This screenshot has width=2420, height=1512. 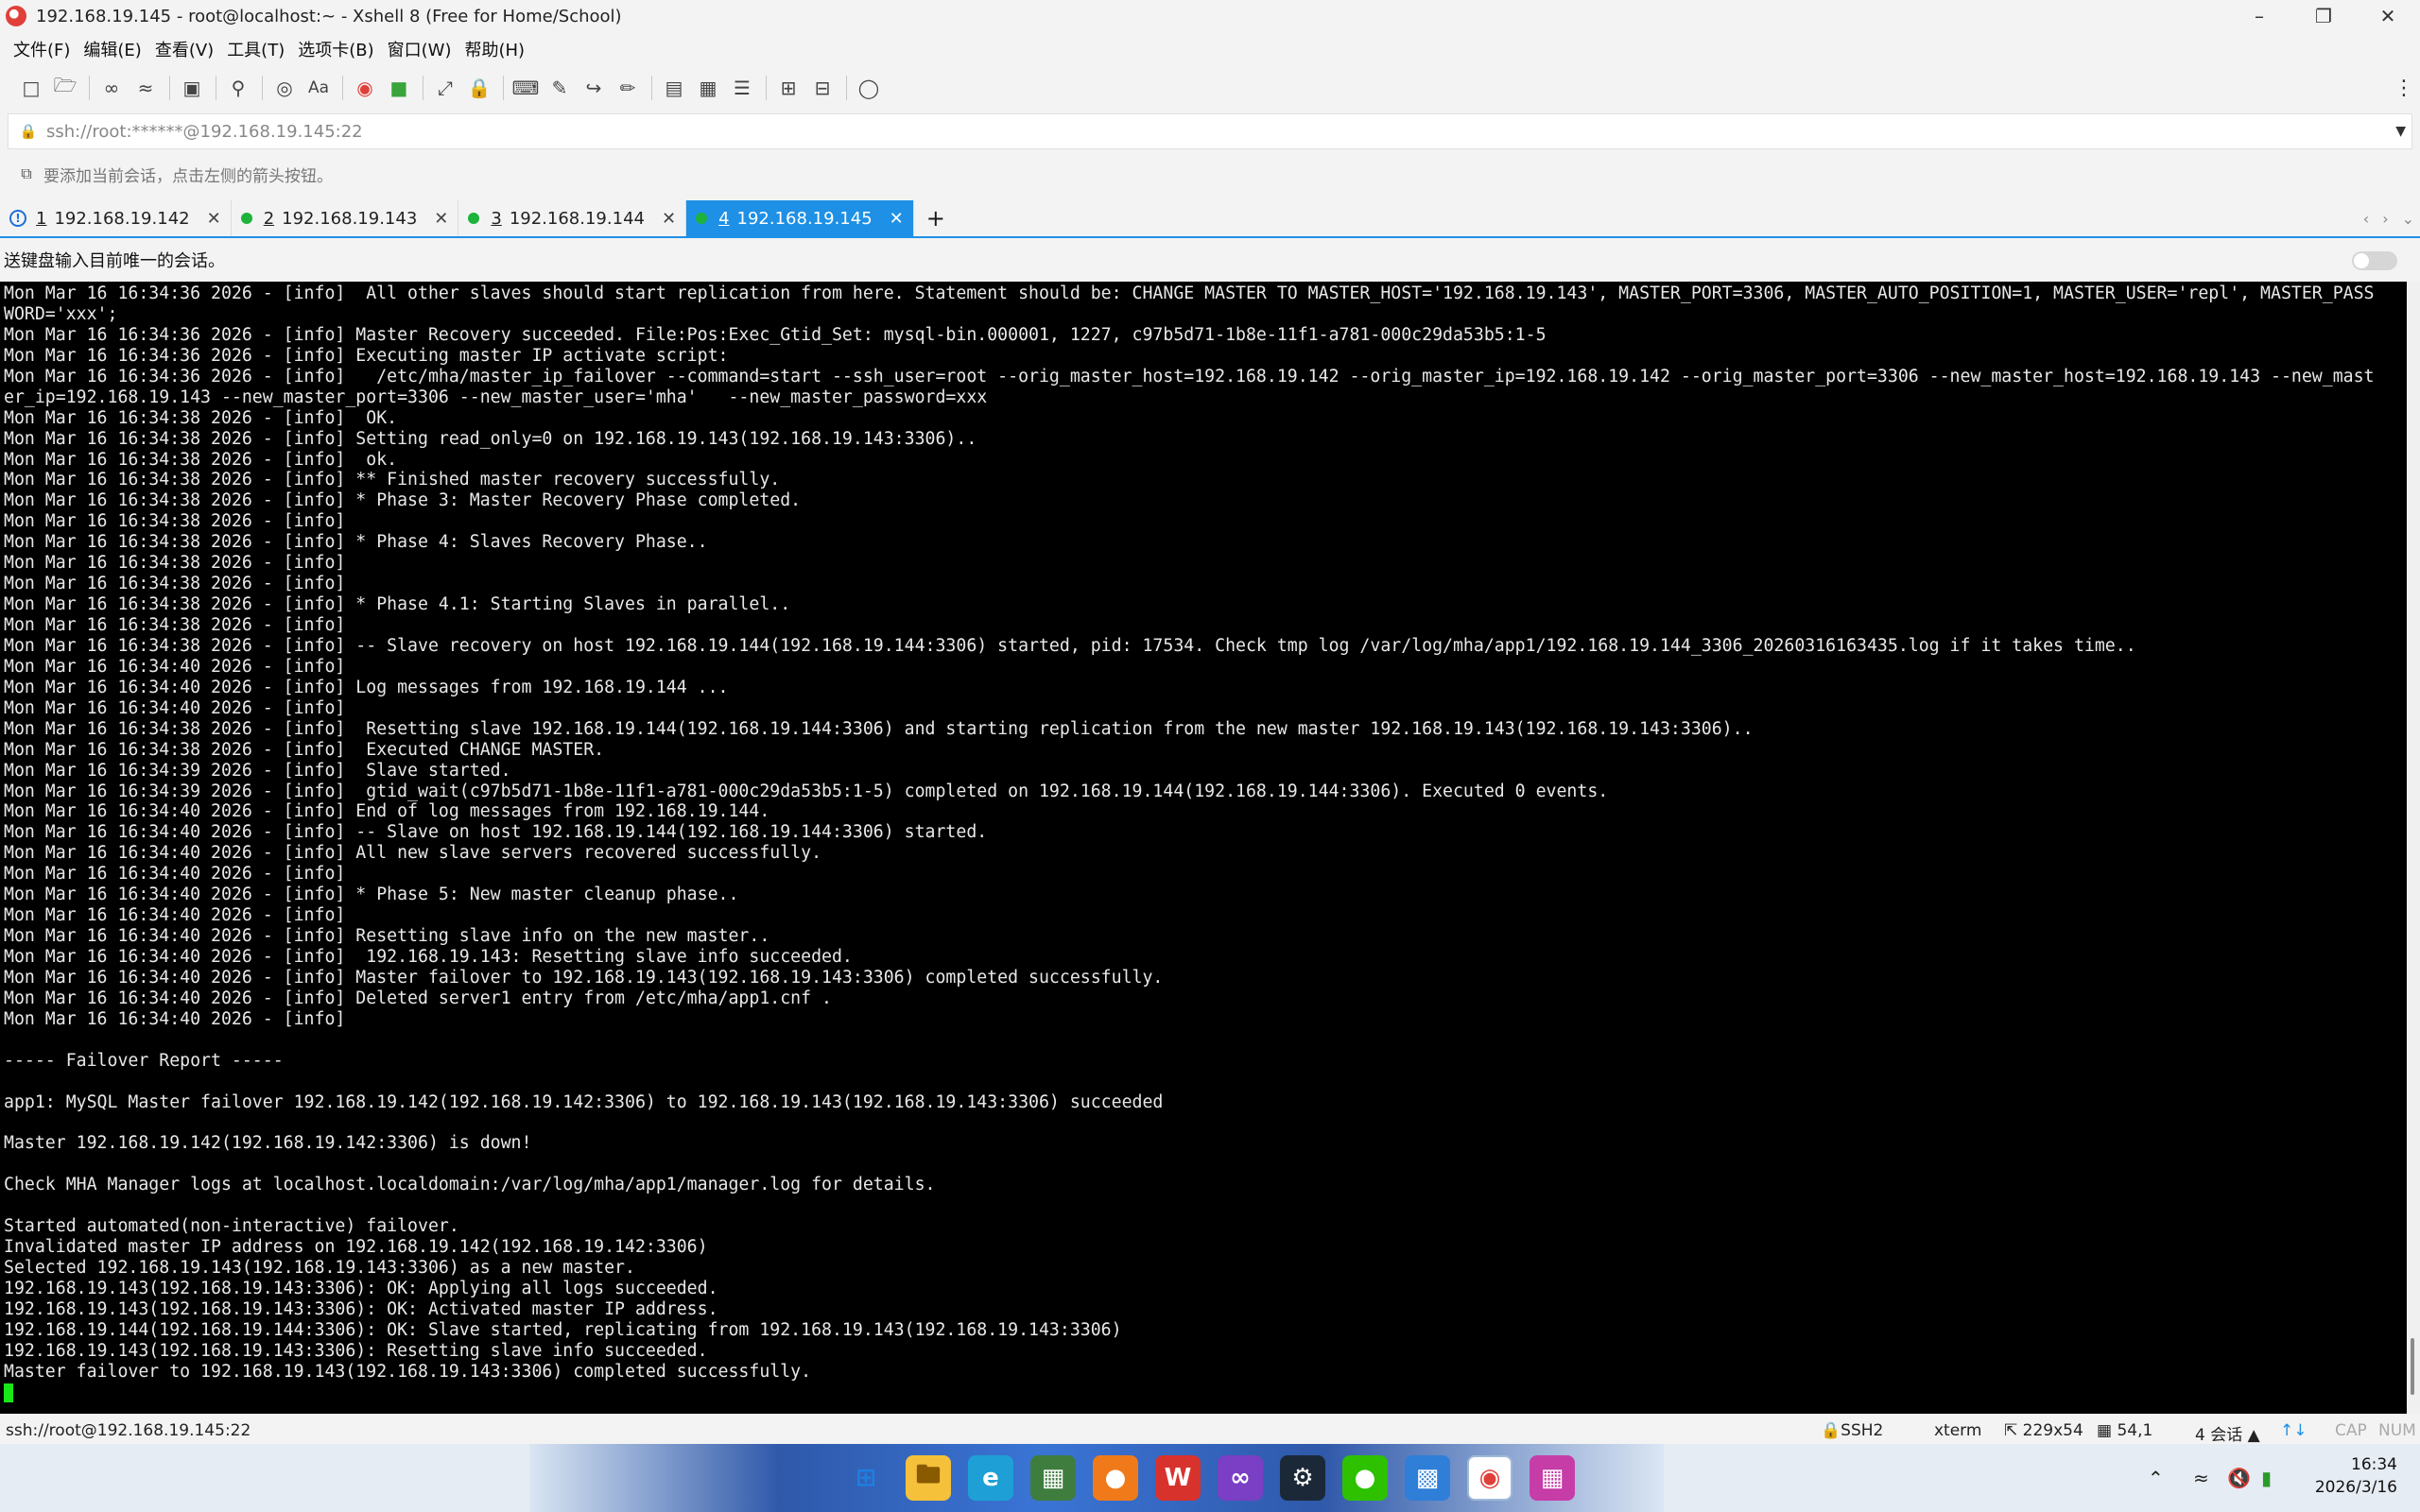 I want to click on menu-edit: 编辑(E), so click(x=112, y=49).